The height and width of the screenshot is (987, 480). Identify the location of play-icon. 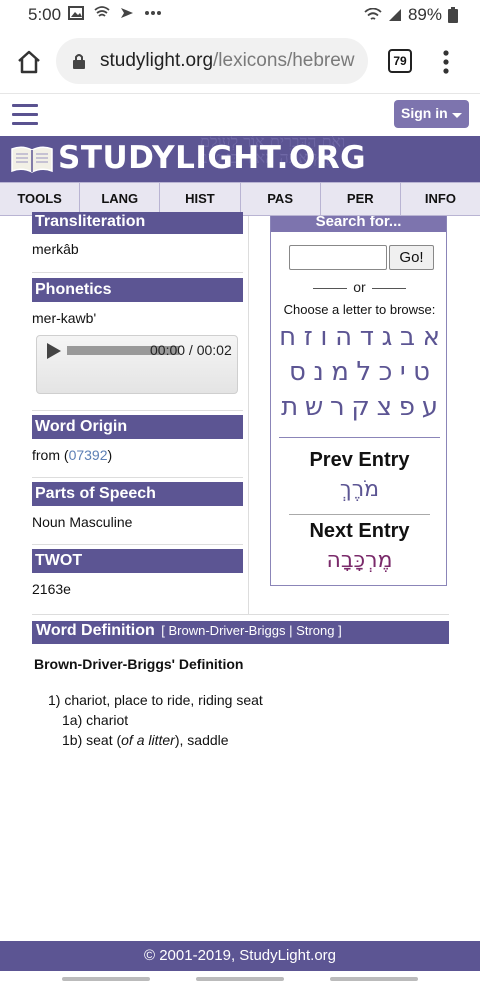
(54, 351).